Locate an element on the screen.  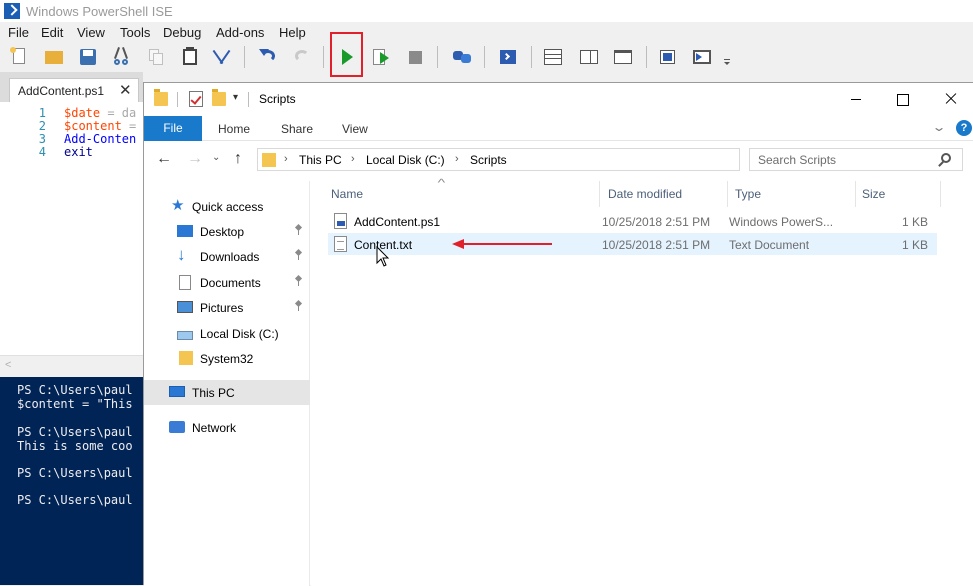
console-line: This is some coo is located at coordinates (75, 446).